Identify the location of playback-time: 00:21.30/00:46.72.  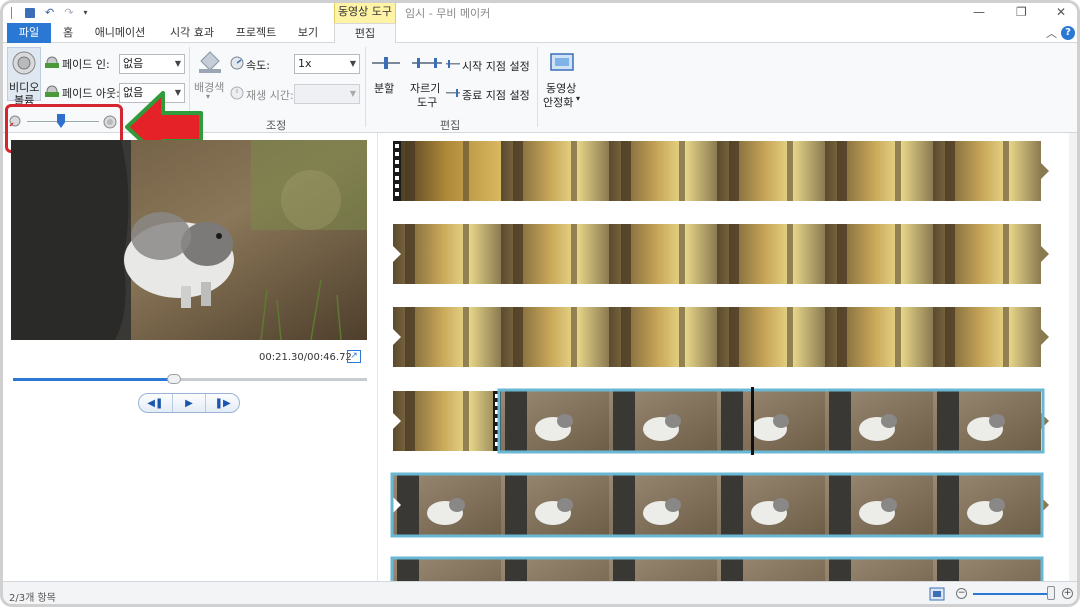
(305, 357).